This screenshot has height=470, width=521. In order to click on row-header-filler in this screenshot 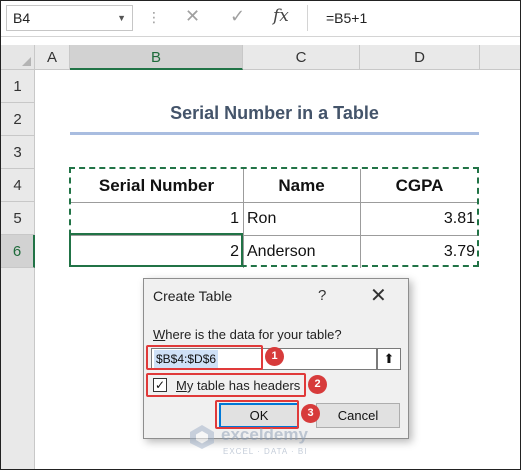, I will do `click(18, 368)`.